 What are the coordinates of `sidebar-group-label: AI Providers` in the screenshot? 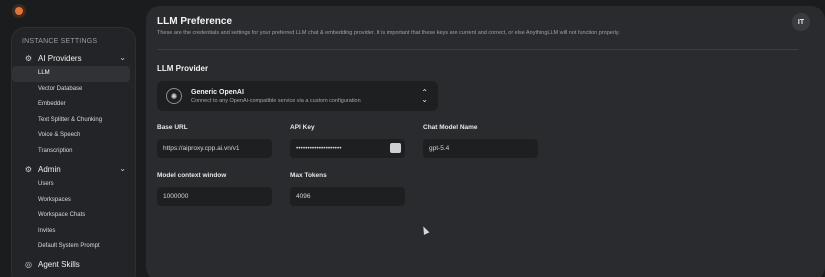 It's located at (60, 58).